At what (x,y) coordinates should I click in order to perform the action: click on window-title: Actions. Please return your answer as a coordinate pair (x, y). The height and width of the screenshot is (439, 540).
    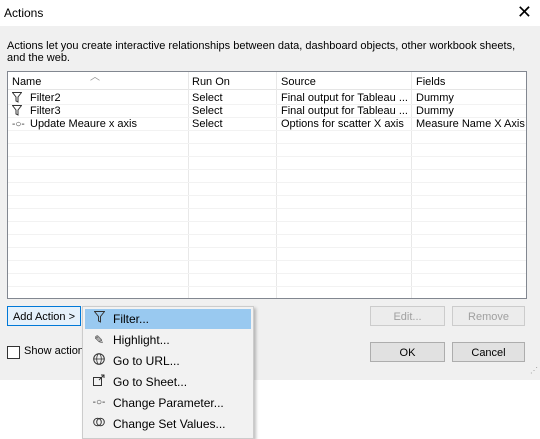
    Looking at the image, I should click on (24, 13).